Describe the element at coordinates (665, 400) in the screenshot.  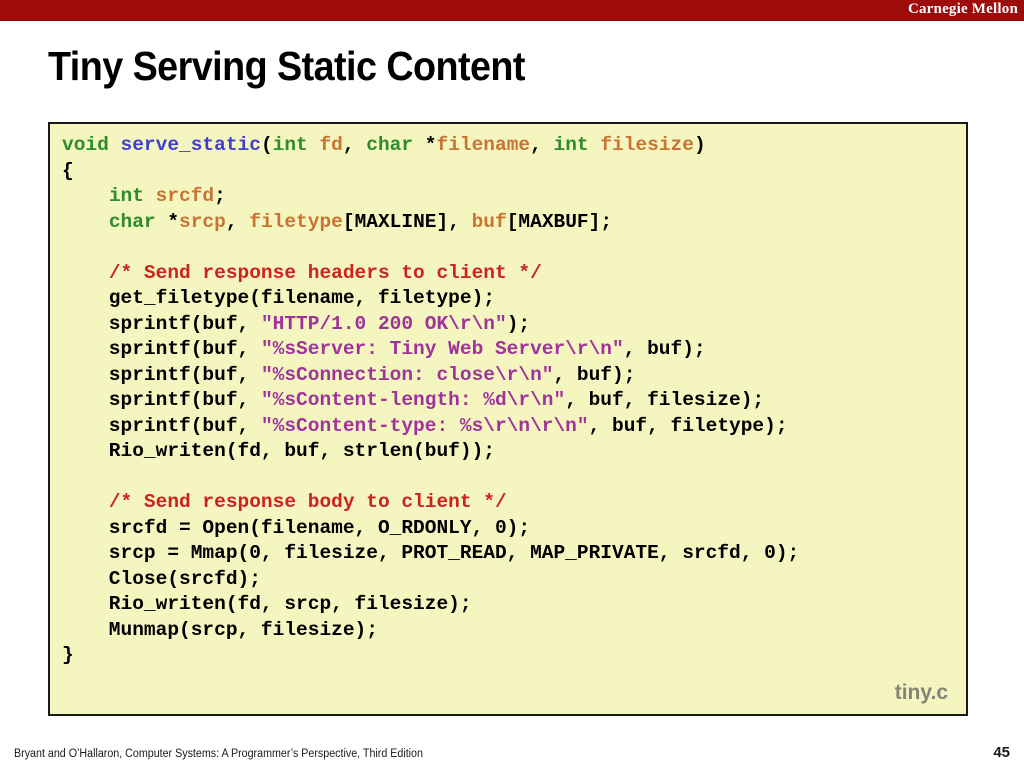
I see `code-token-plain: , buf, filesize);` at that location.